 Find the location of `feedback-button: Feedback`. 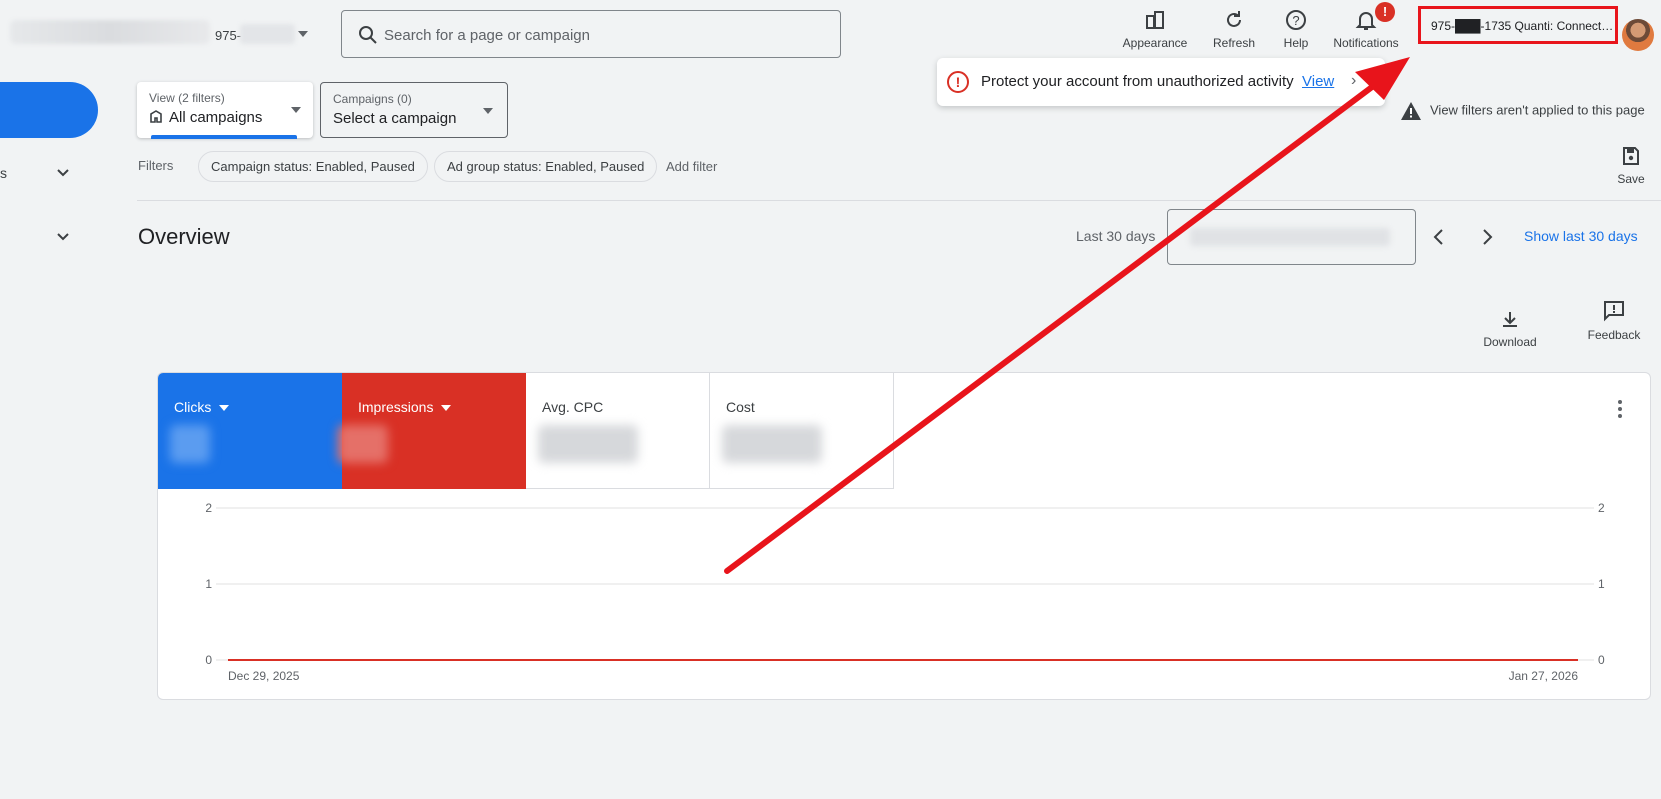

feedback-button: Feedback is located at coordinates (1614, 321).